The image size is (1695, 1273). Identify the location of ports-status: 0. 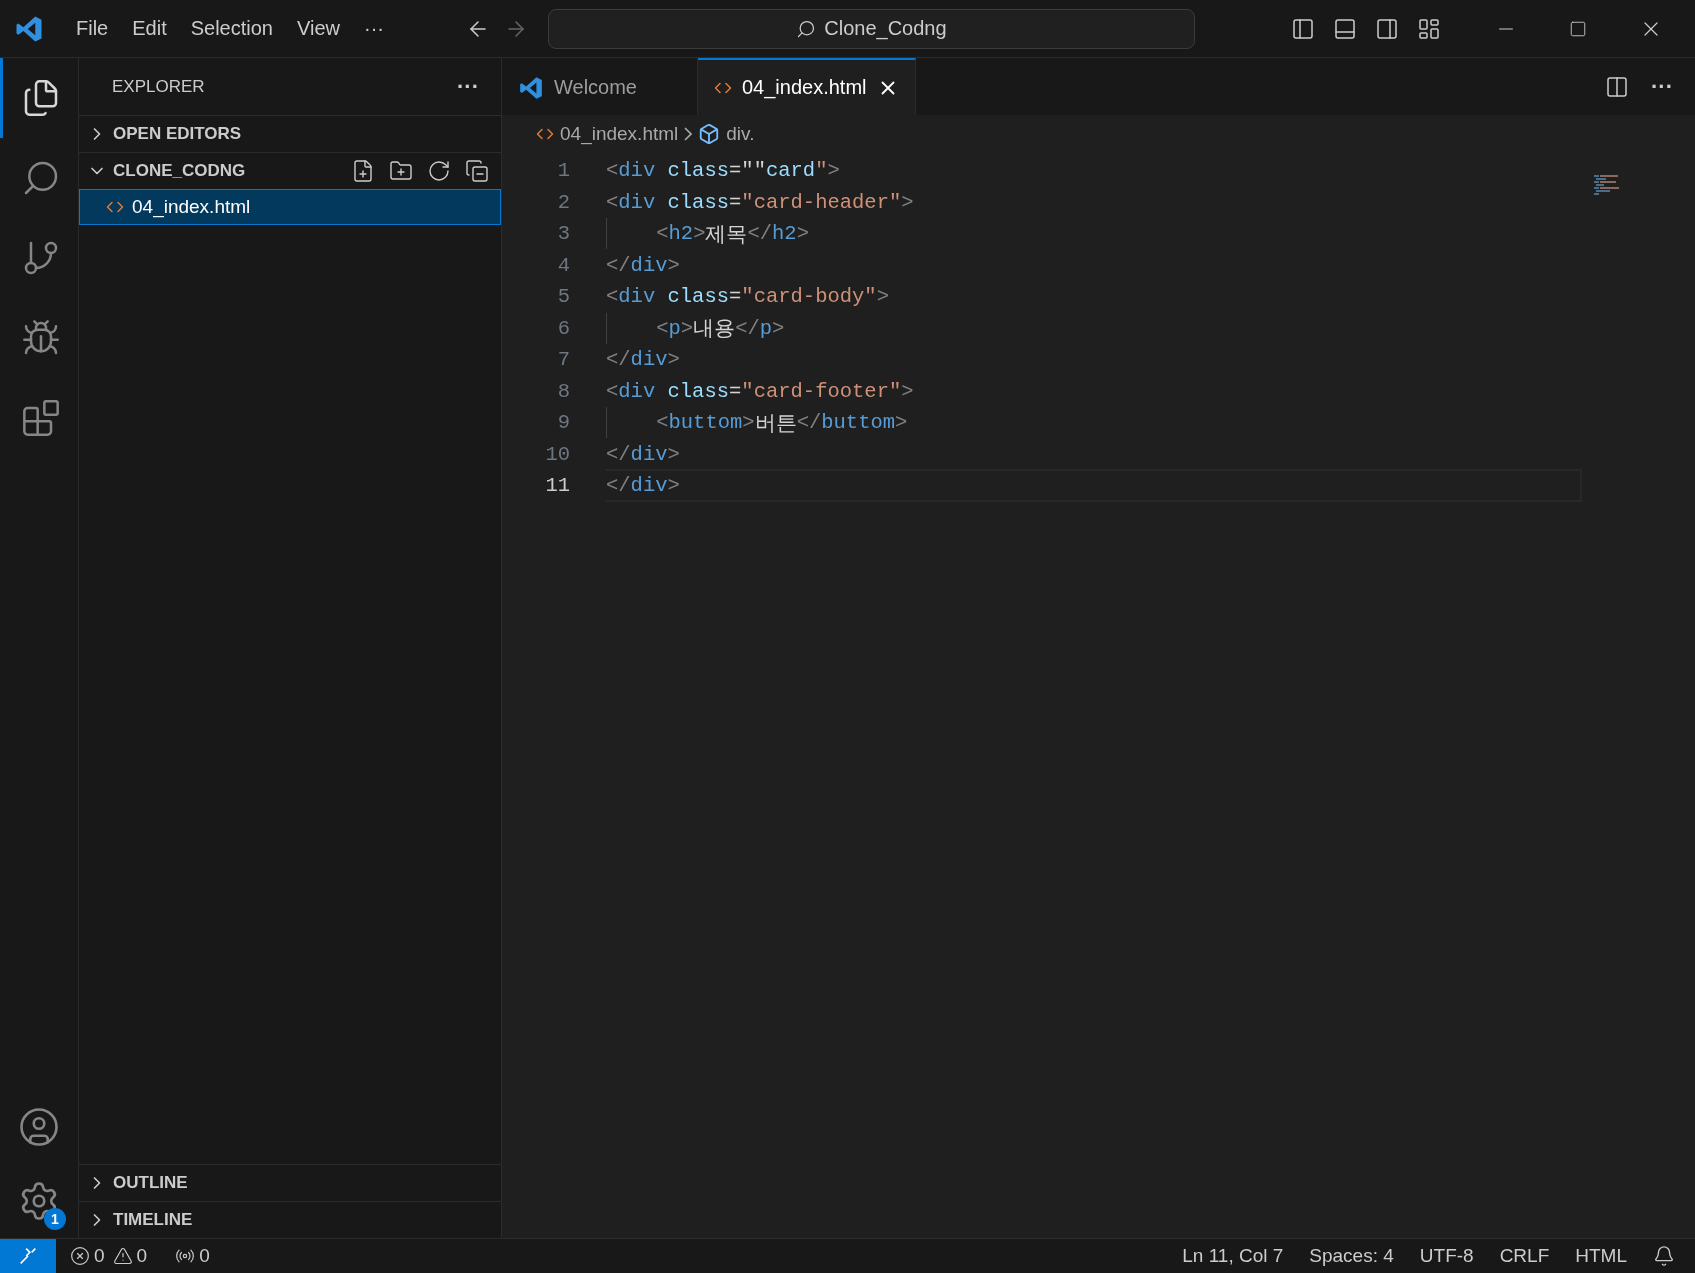
(192, 1256).